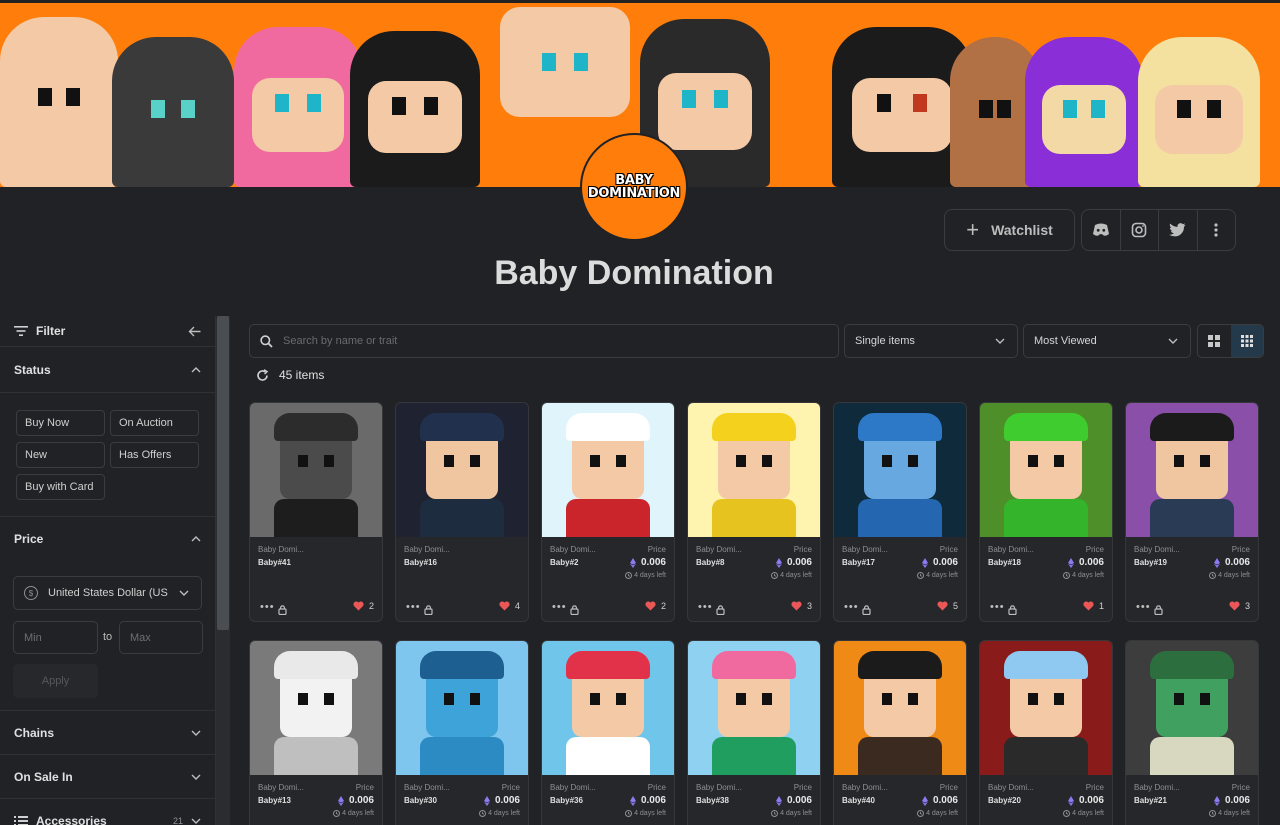 The height and width of the screenshot is (825, 1280). I want to click on card-item-name: Baby#18, so click(1004, 562).